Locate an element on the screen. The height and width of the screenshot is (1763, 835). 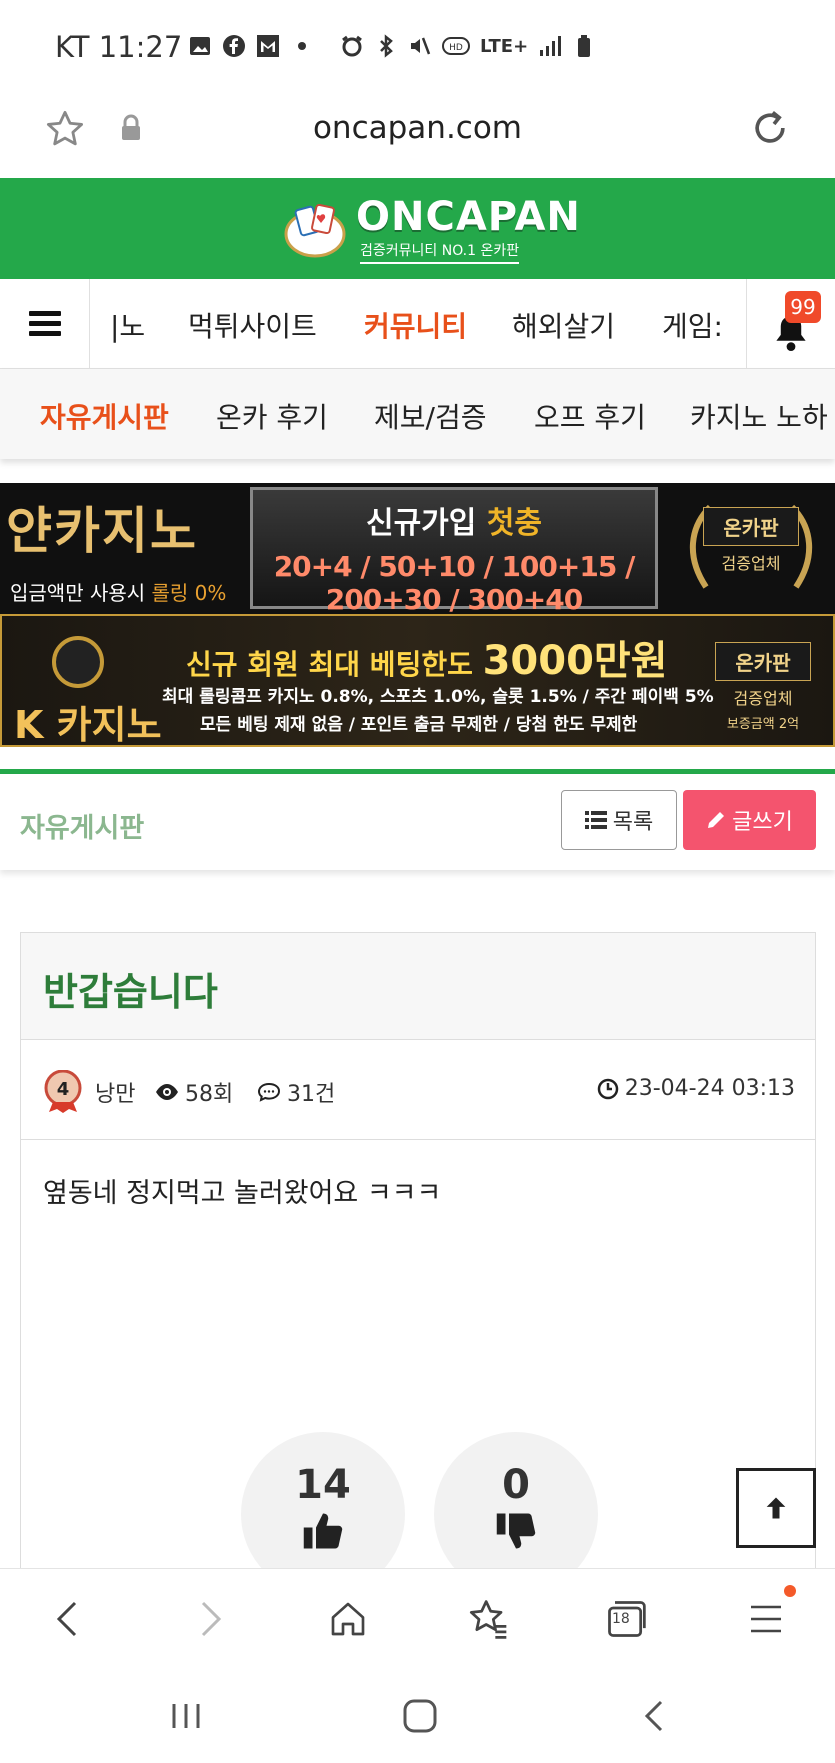
clock: 11:27 is located at coordinates (140, 47).